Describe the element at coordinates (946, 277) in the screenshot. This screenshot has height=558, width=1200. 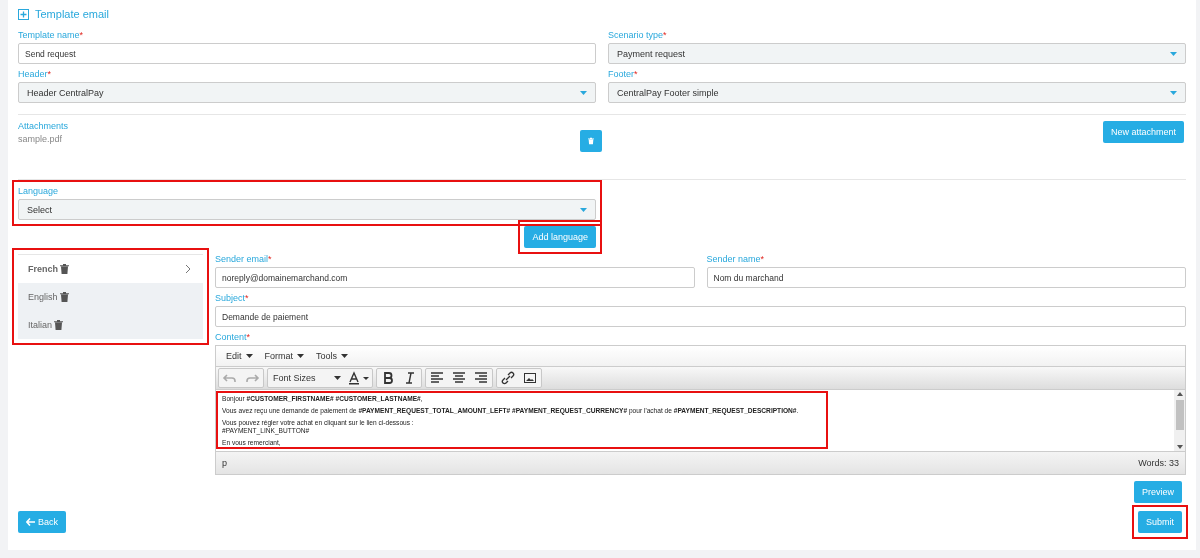
I see `text-field: Nom du marchand` at that location.